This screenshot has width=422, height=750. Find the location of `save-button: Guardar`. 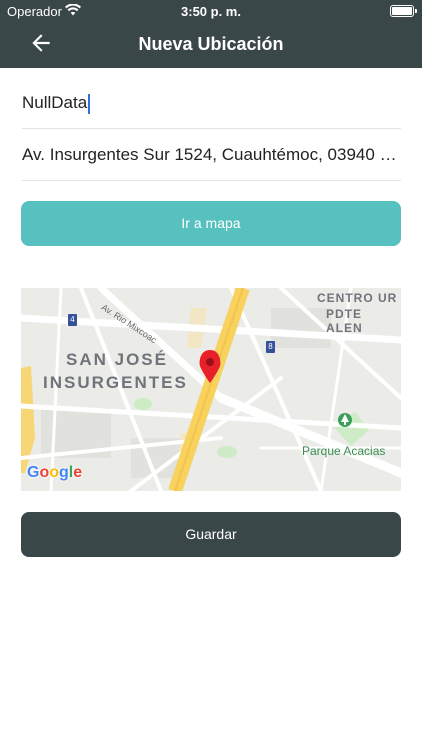

save-button: Guardar is located at coordinates (211, 534).